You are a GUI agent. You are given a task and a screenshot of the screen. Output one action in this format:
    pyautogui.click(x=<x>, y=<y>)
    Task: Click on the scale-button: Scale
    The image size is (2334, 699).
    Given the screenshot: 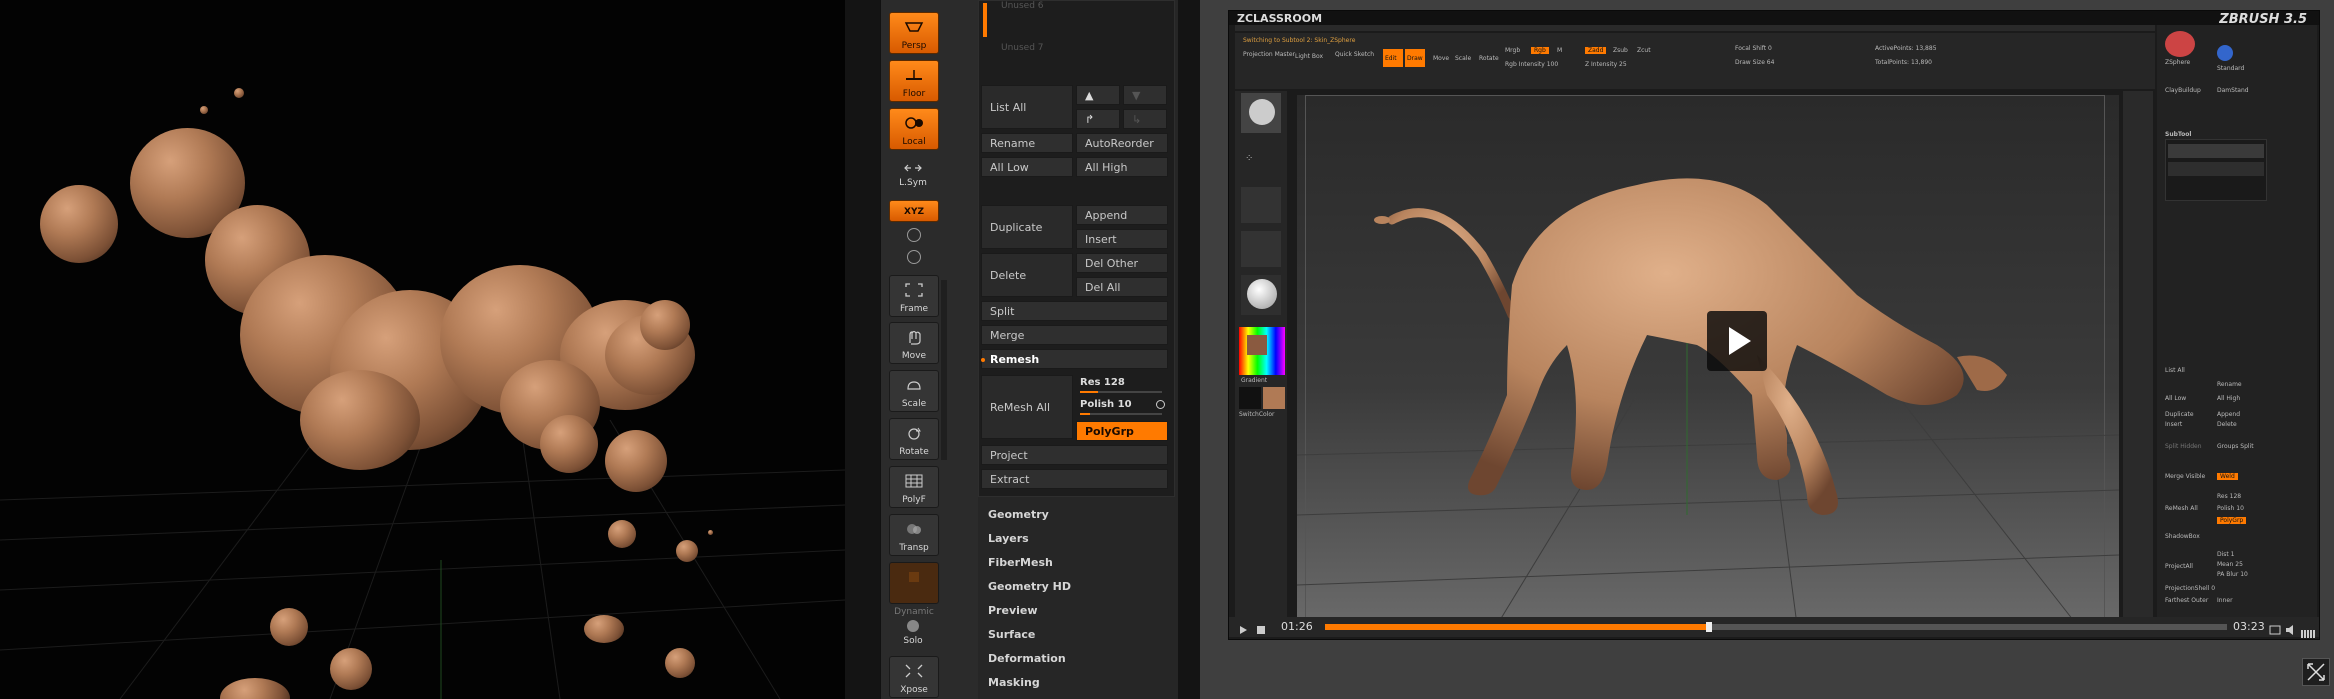 What is the action you would take?
    pyautogui.click(x=914, y=391)
    